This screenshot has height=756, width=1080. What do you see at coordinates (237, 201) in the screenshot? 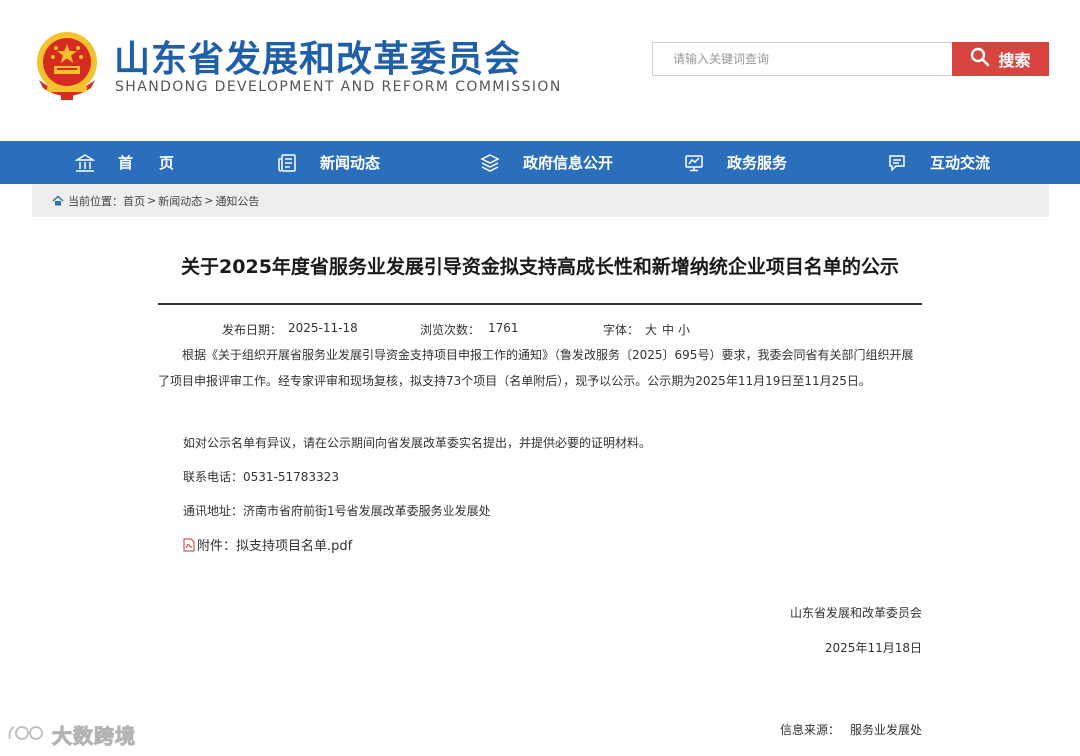
I see `breadcrumb-item-notices: 通知公告` at bounding box center [237, 201].